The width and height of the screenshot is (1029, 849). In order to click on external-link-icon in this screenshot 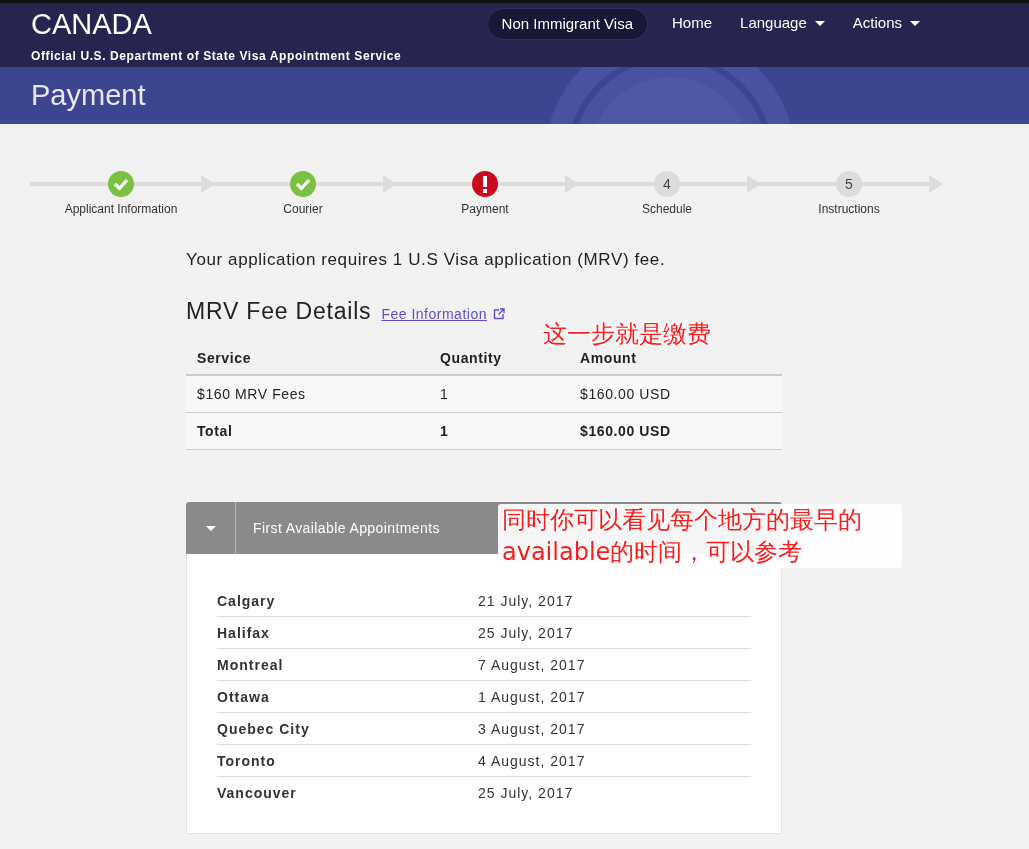, I will do `click(499, 314)`.